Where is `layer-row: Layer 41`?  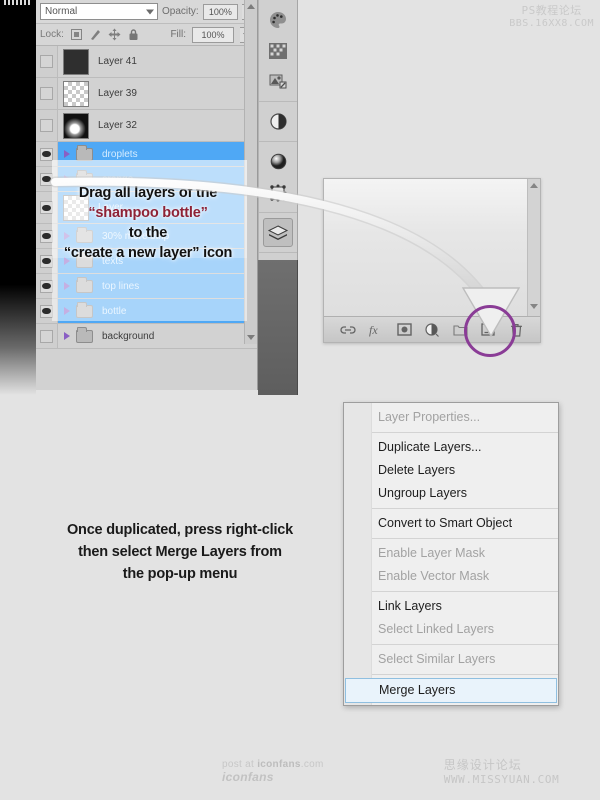
layer-row: Layer 41 is located at coordinates (146, 62).